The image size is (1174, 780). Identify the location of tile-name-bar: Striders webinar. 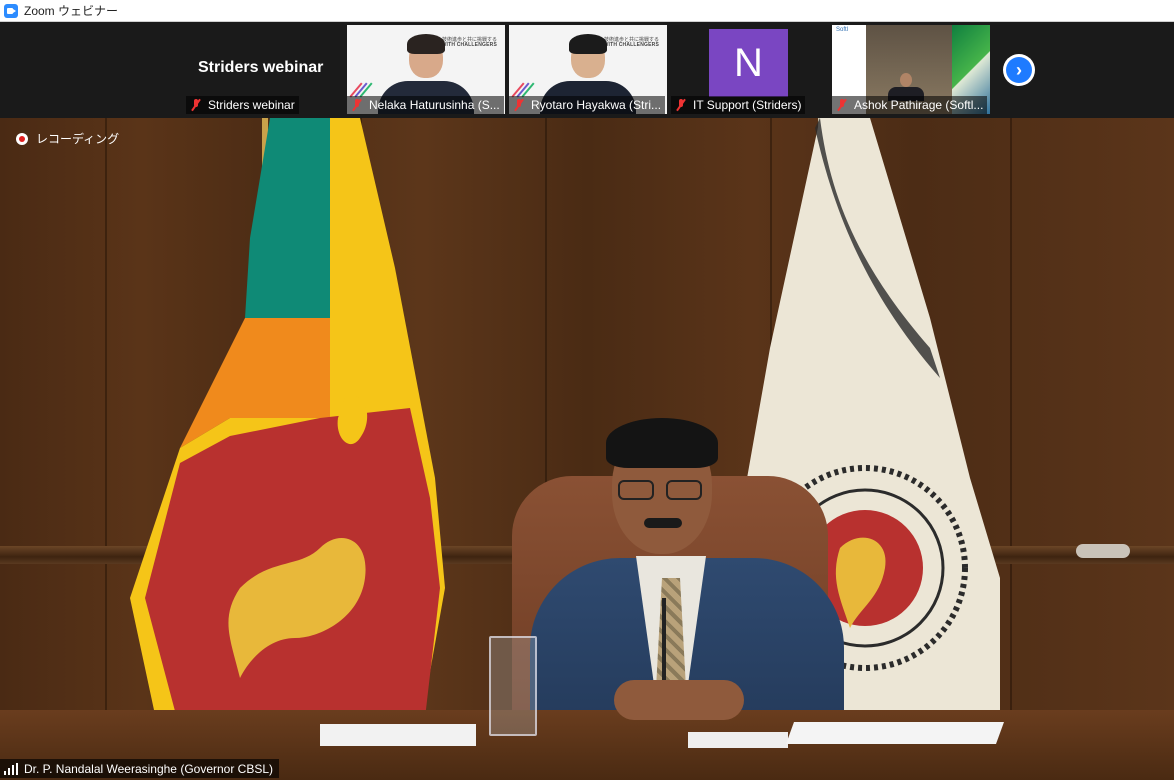
(242, 105).